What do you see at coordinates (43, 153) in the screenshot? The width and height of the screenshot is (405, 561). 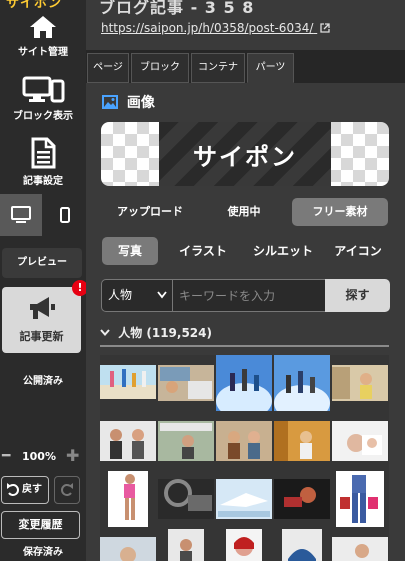 I see `document-icon` at bounding box center [43, 153].